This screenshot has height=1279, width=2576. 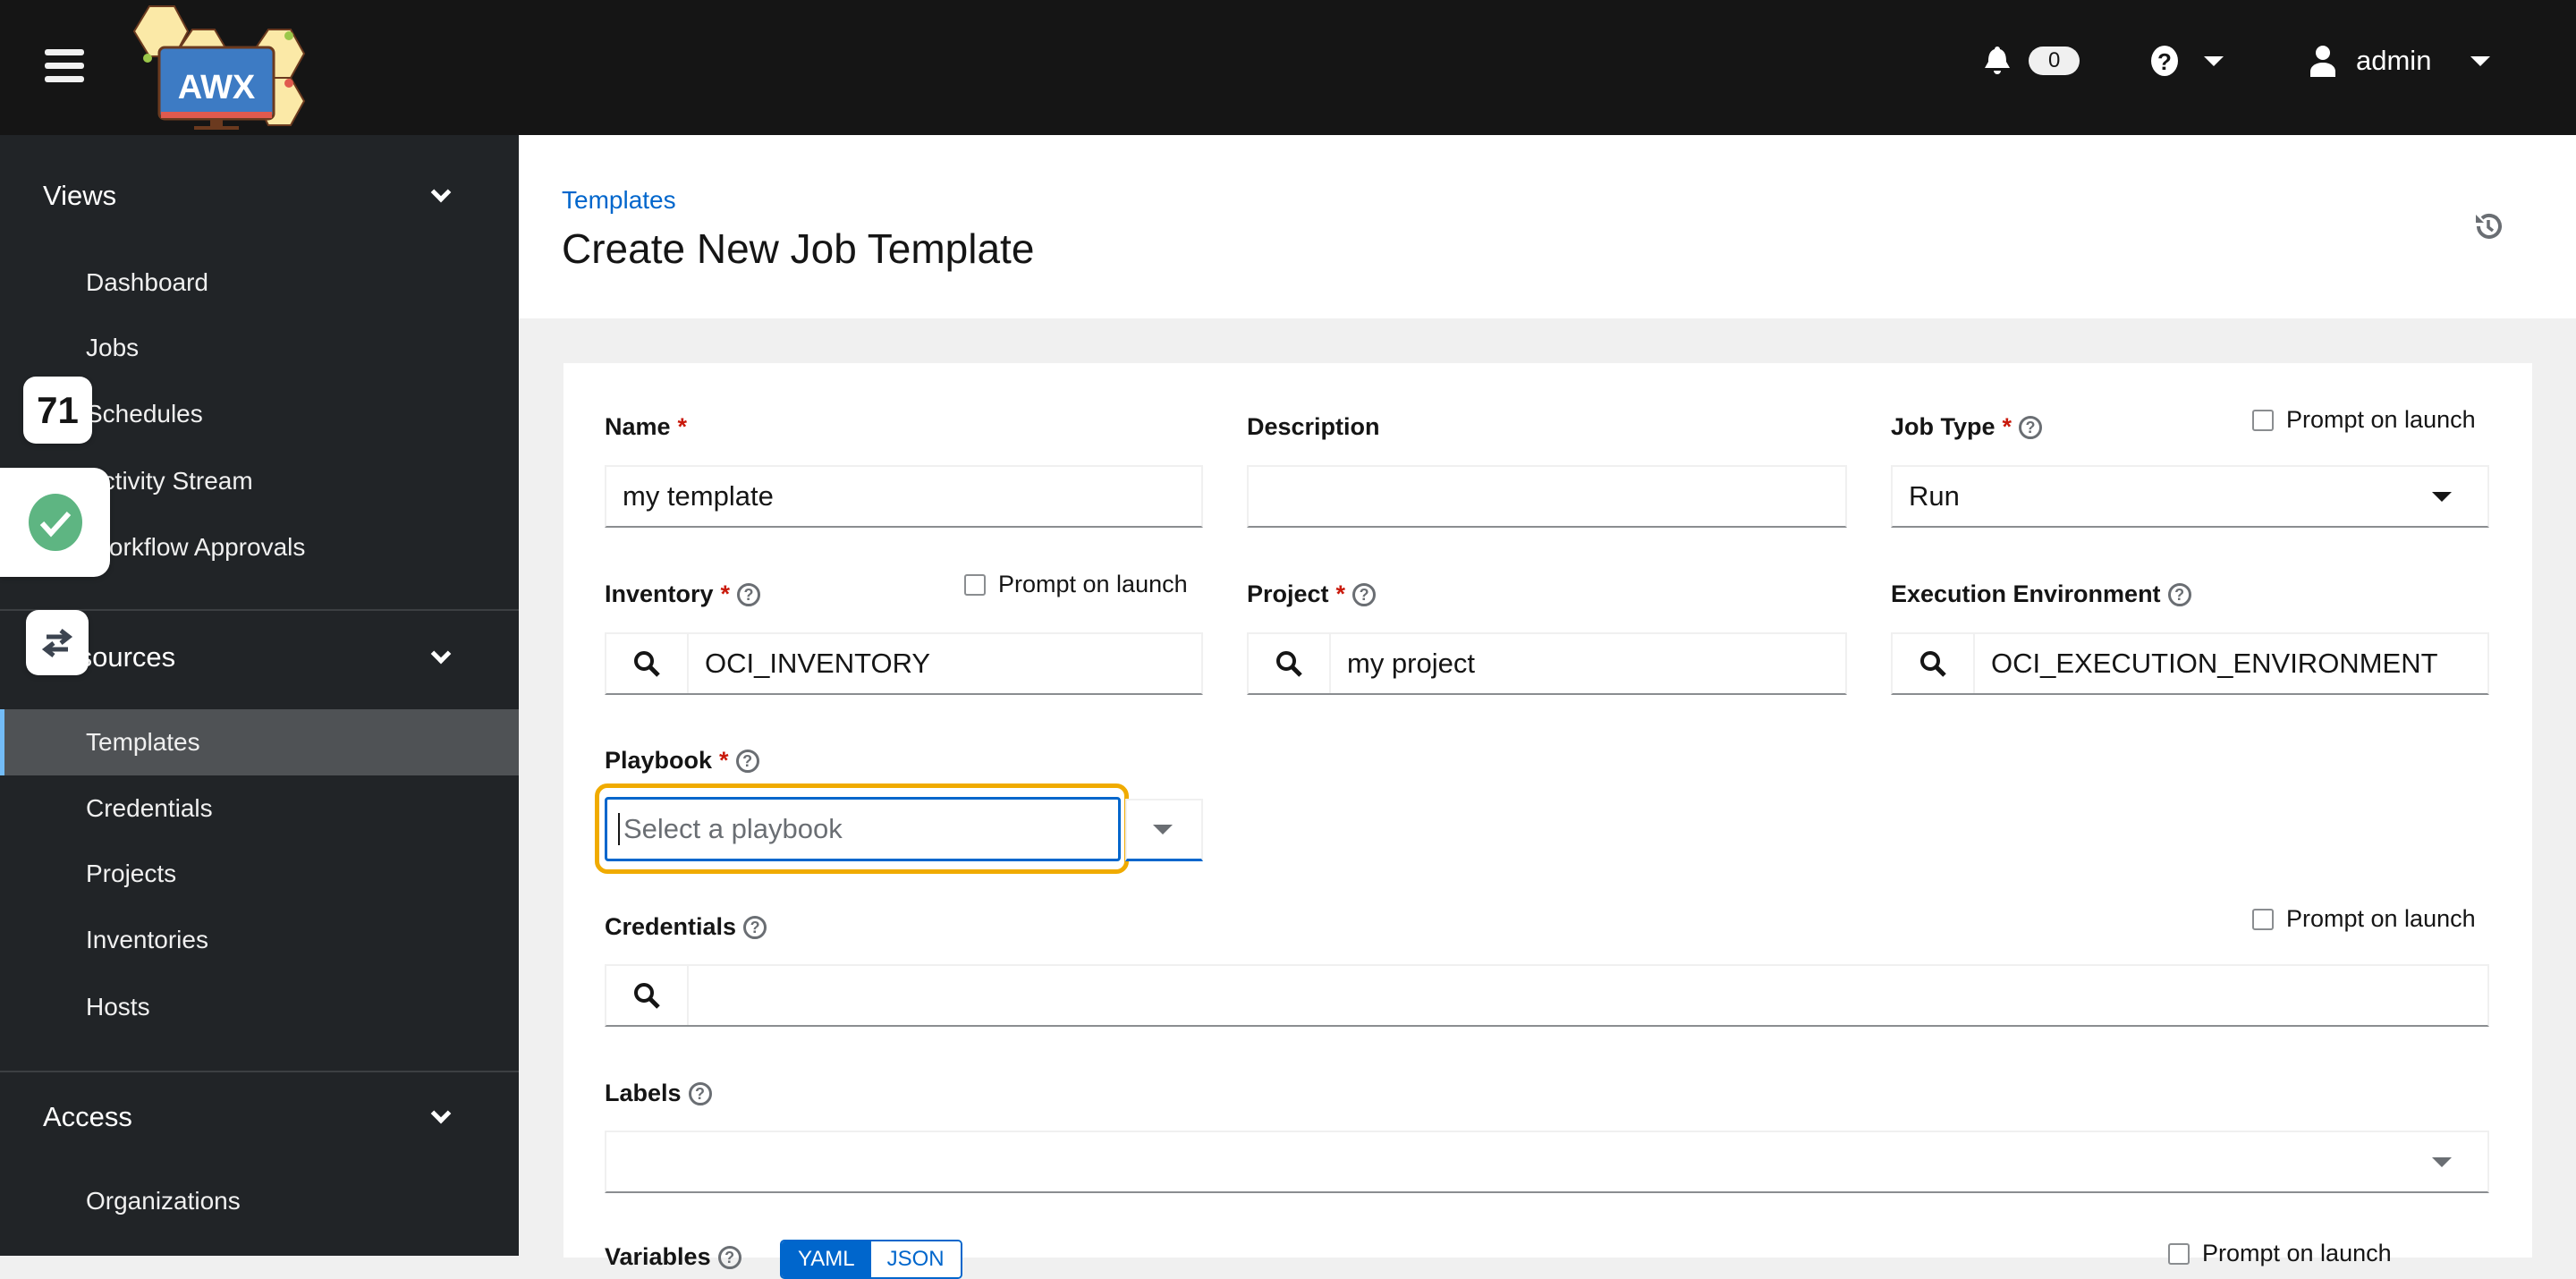 I want to click on help-menu: ?, so click(x=2187, y=61).